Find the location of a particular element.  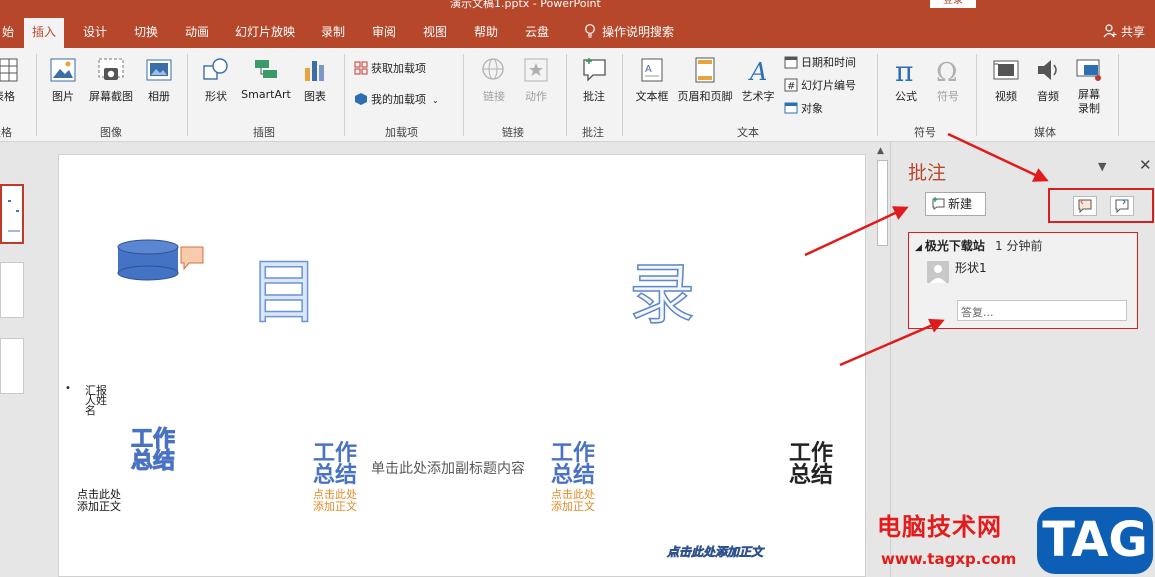

audio-button: 音频 is located at coordinates (1048, 80).